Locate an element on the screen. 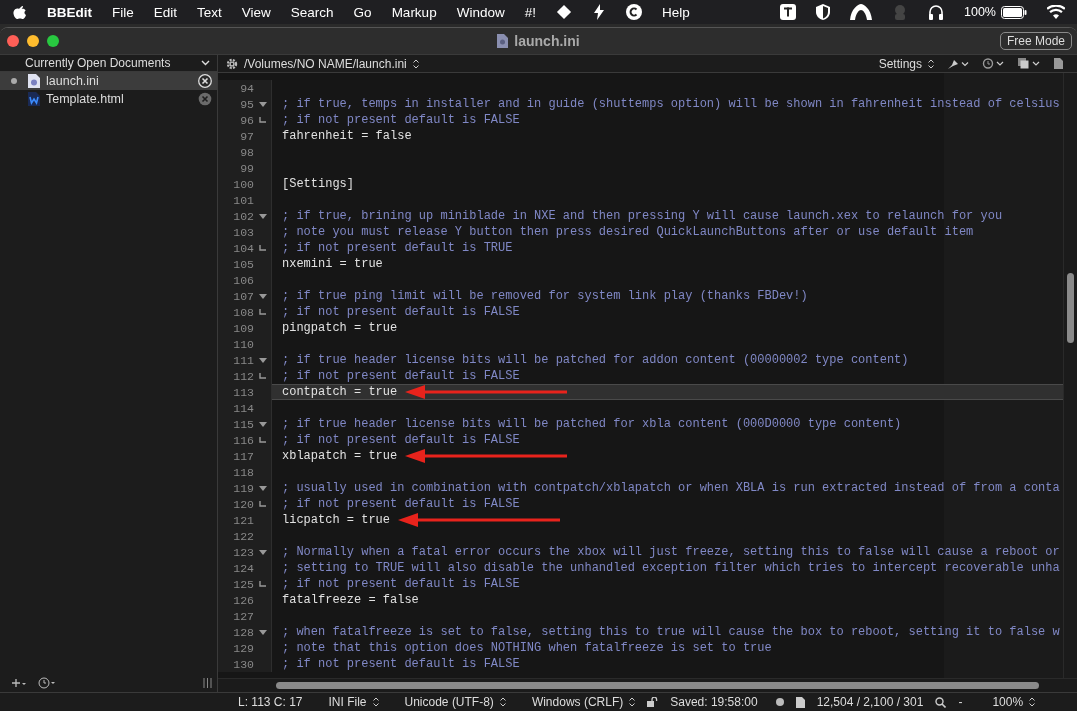 This screenshot has width=1077, height=711. headphones-icon is located at coordinates (936, 12).